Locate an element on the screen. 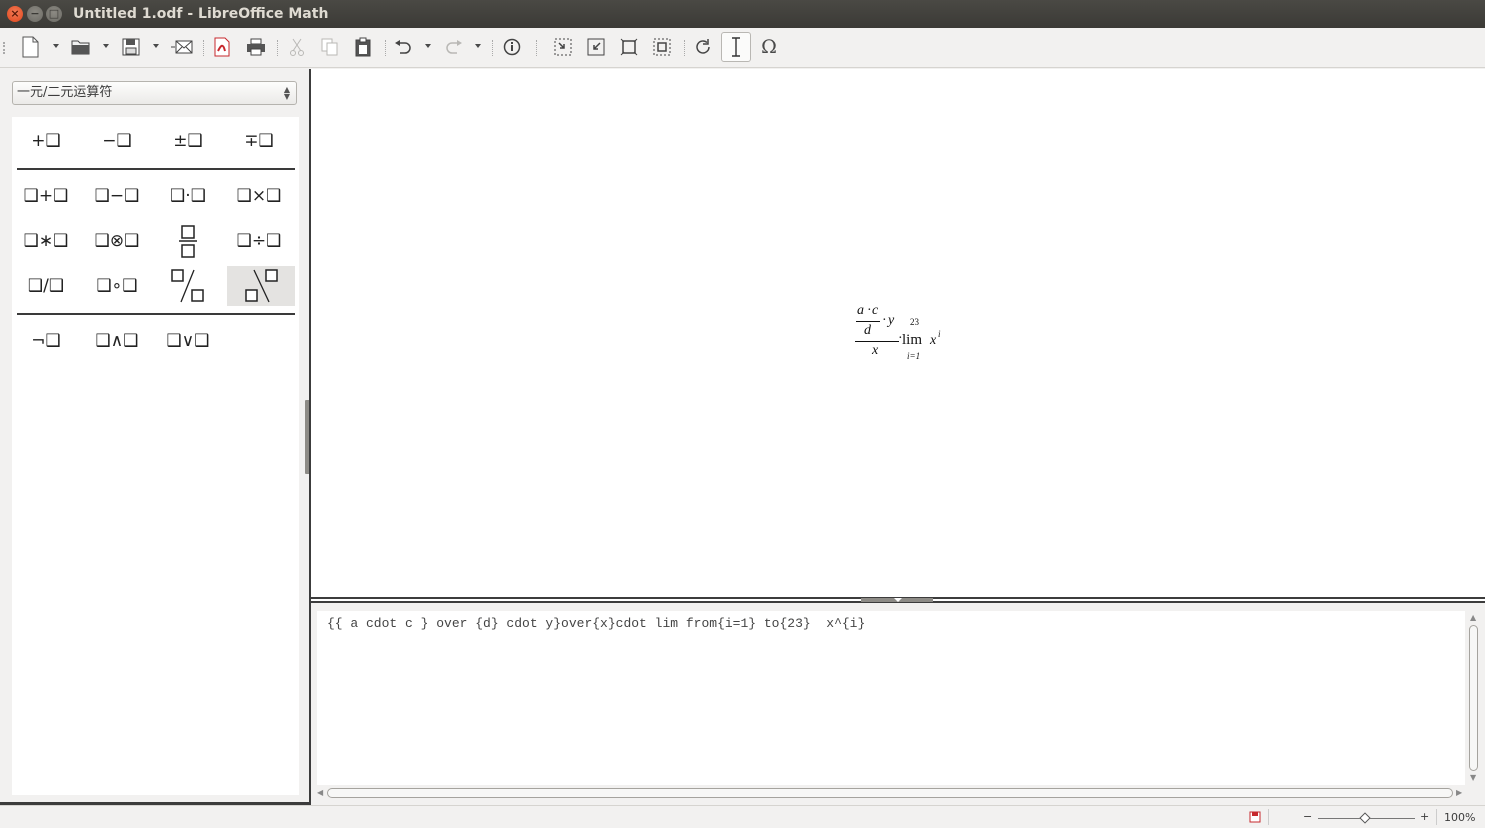 This screenshot has height=828, width=1485. title-bar: × − □ Untitled 1.odf - LibreOffice Math is located at coordinates (742, 14).